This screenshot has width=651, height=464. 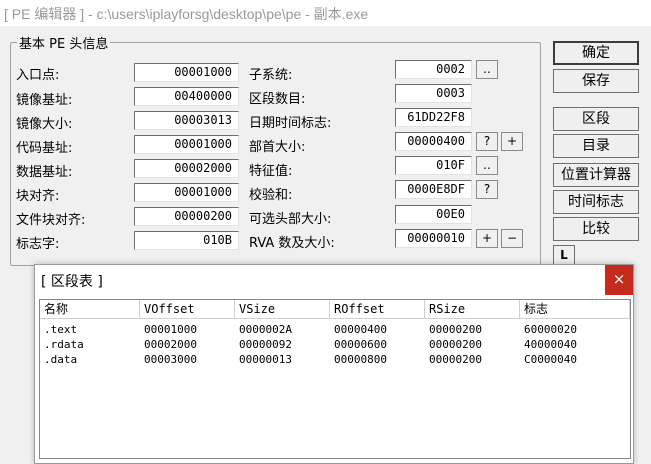 What do you see at coordinates (292, 243) in the screenshot?
I see `rva-count-label: RVA 数及大小:` at bounding box center [292, 243].